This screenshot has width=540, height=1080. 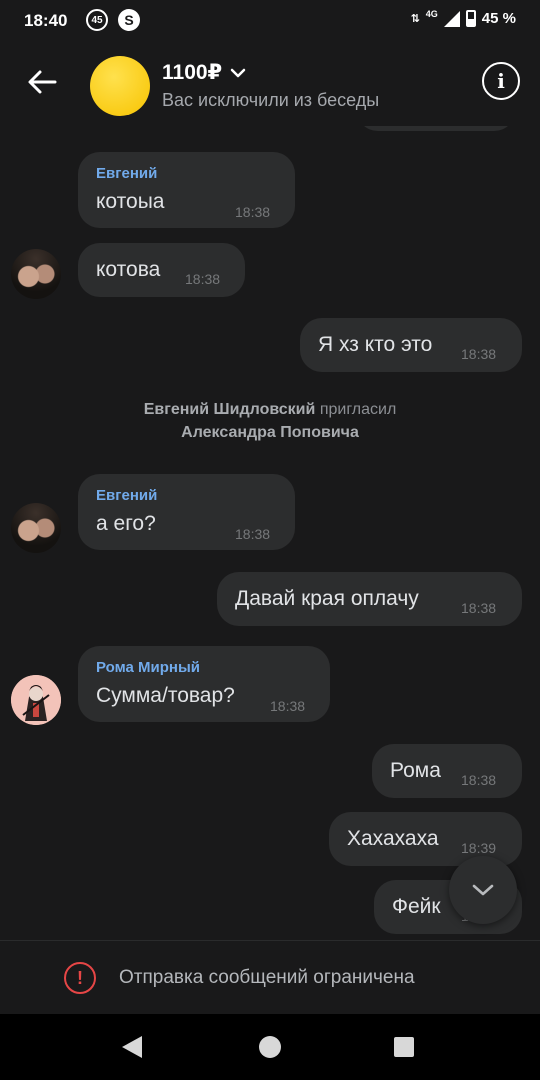 What do you see at coordinates (126, 523) in the screenshot?
I see `message-text: а его?` at bounding box center [126, 523].